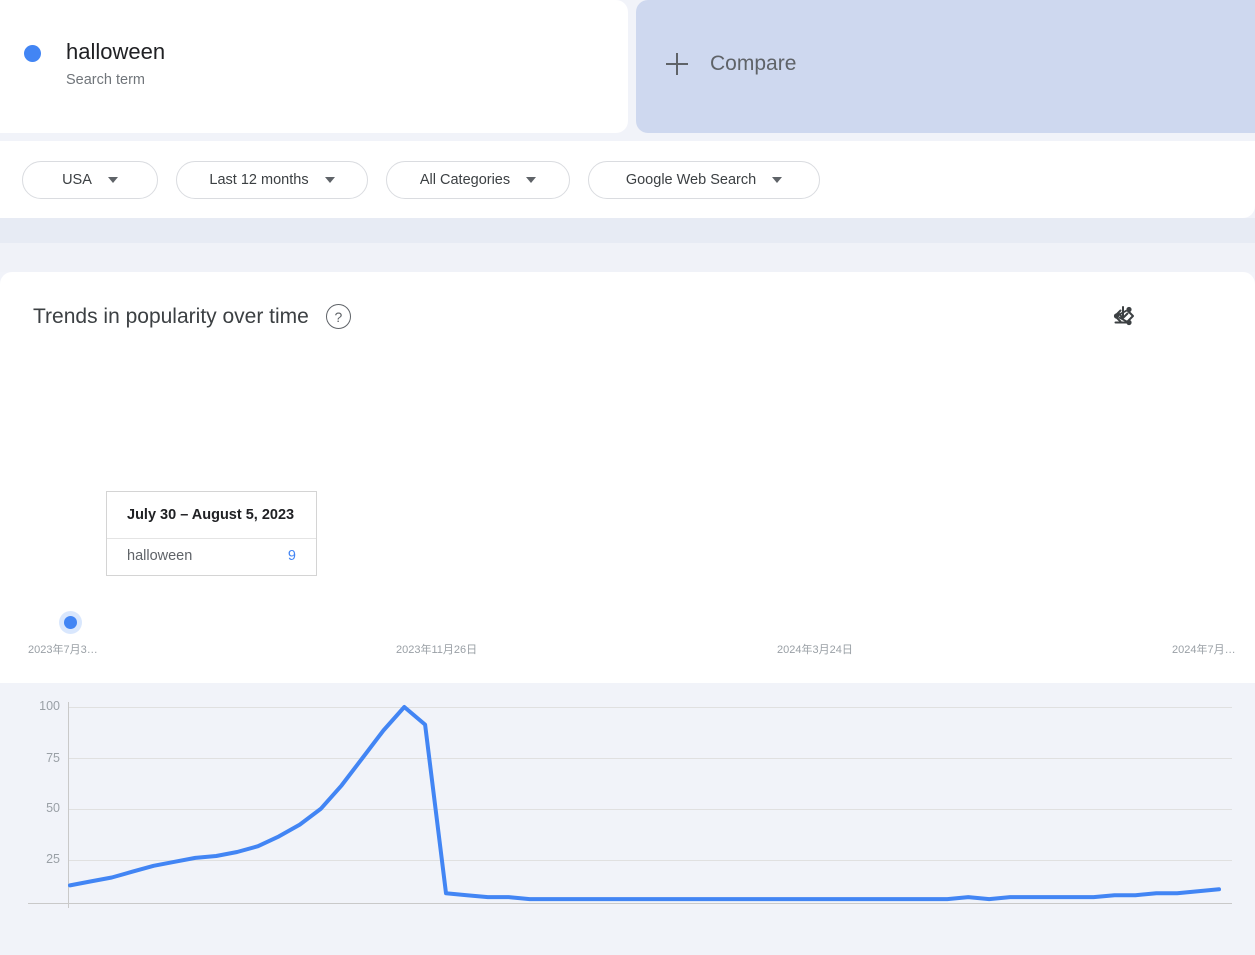 Image resolution: width=1255 pixels, height=955 pixels. Describe the element at coordinates (627, 230) in the screenshot. I see `background-band-upper` at that location.